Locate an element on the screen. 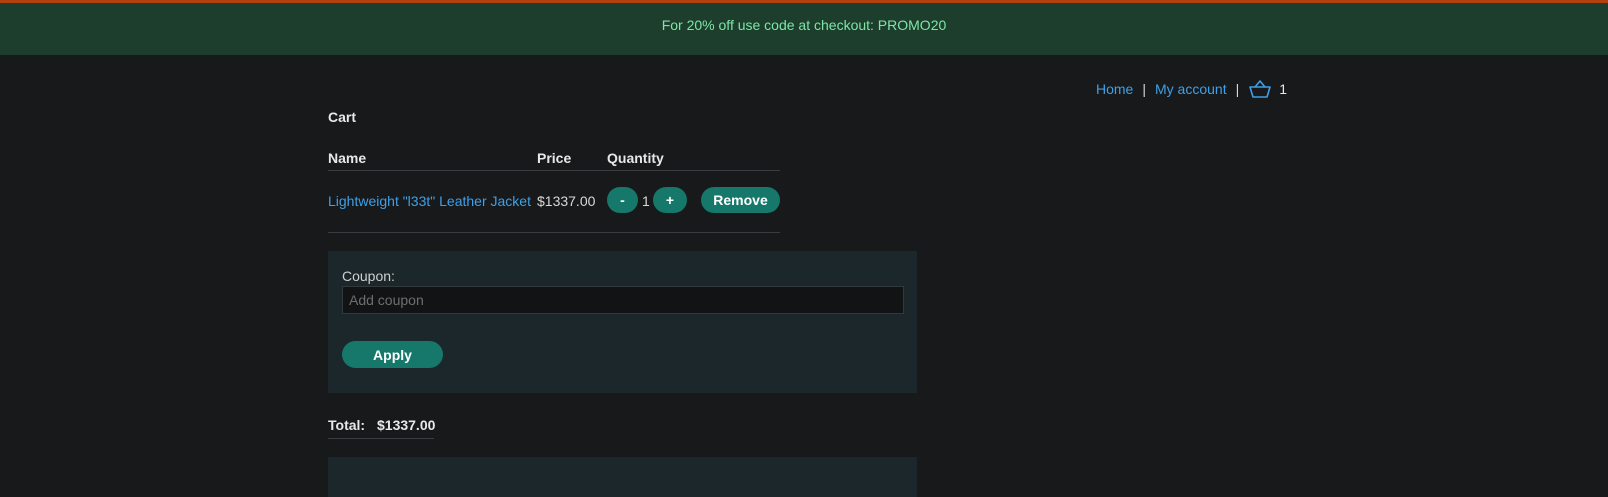 This screenshot has width=1608, height=497. decrease-quantity-button: - is located at coordinates (622, 200).